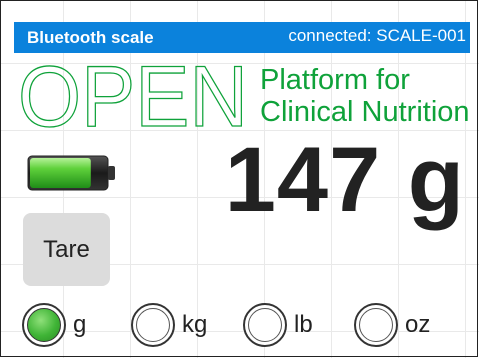 This screenshot has height=358, width=479. What do you see at coordinates (303, 324) in the screenshot?
I see `unit-label-lb: lb` at bounding box center [303, 324].